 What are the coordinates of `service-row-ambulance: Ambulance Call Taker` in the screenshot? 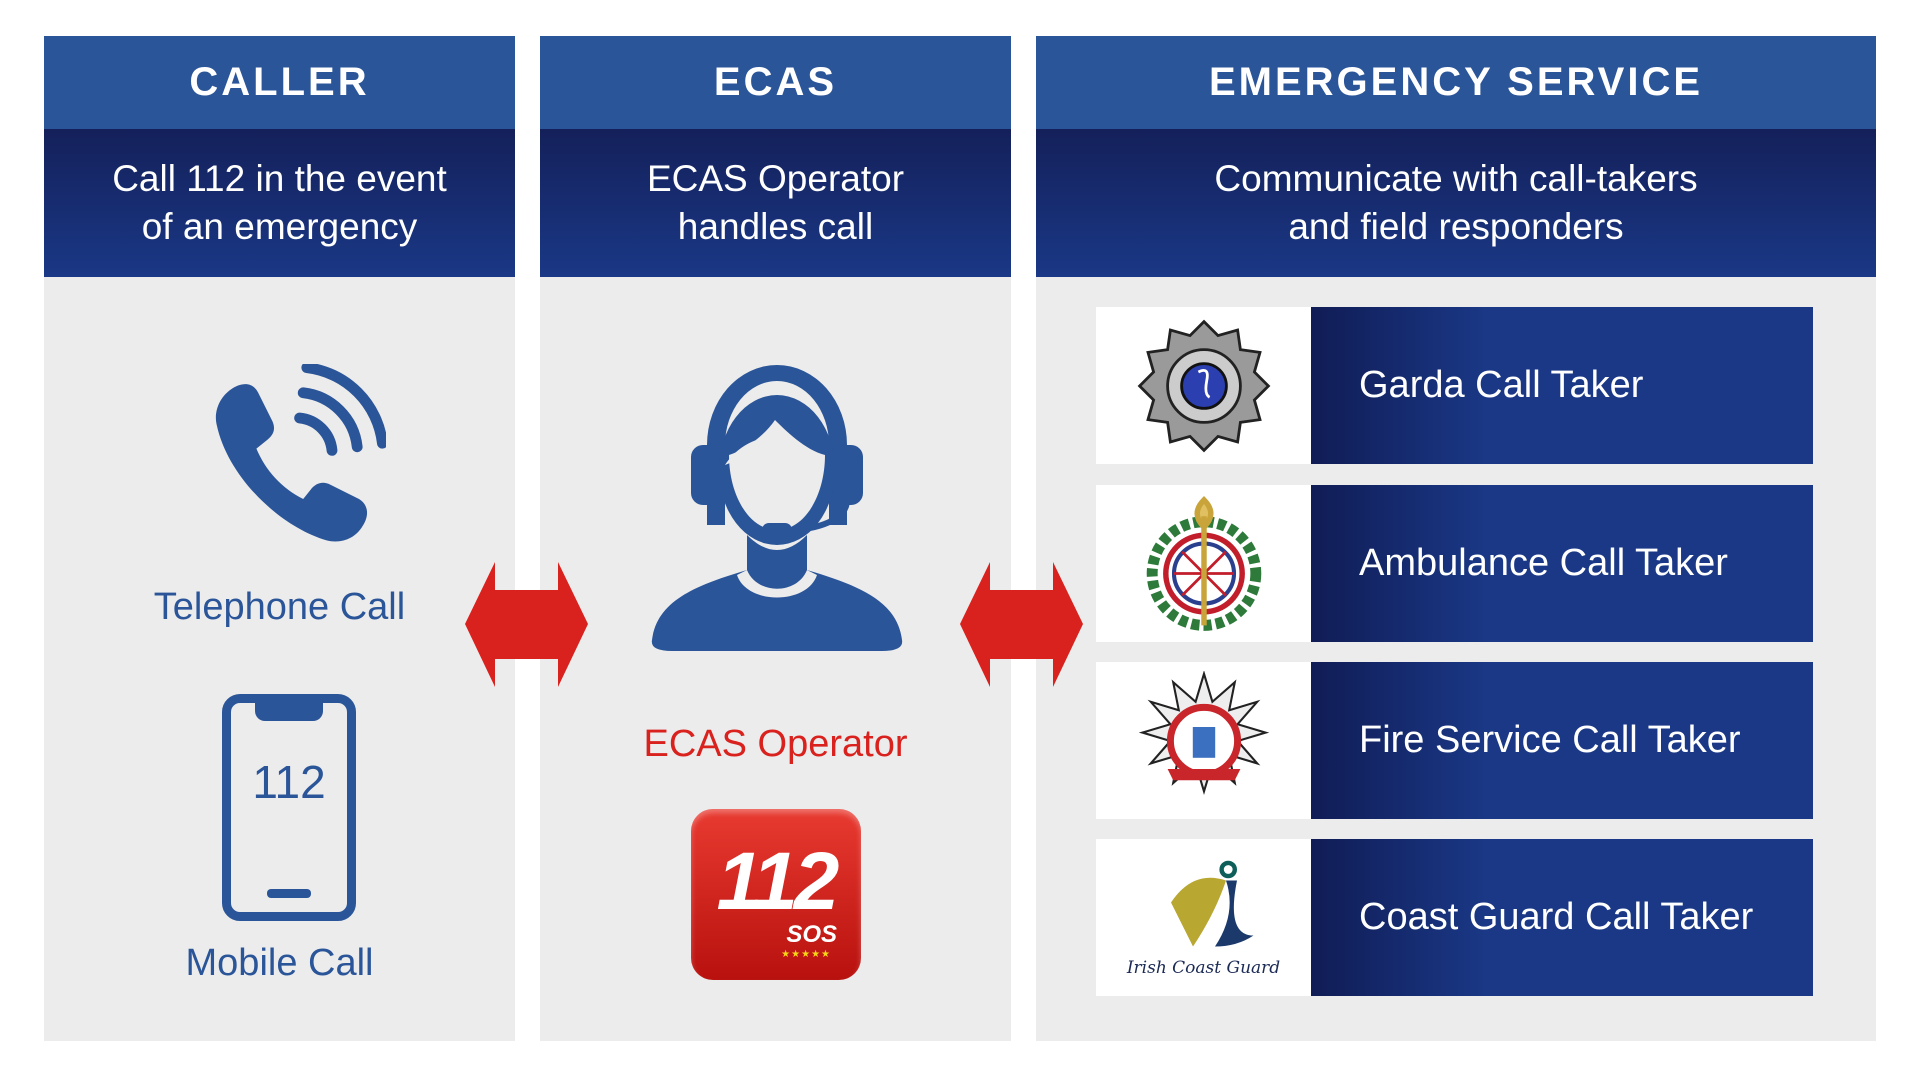 It's located at (1454, 563).